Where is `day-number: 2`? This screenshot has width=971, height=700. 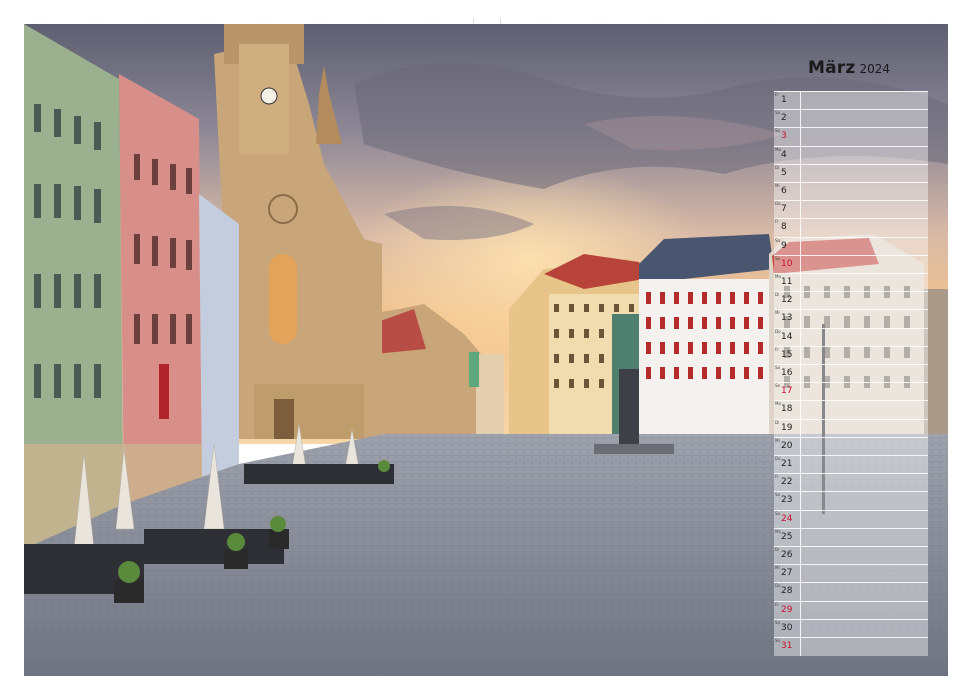 day-number: 2 is located at coordinates (784, 118).